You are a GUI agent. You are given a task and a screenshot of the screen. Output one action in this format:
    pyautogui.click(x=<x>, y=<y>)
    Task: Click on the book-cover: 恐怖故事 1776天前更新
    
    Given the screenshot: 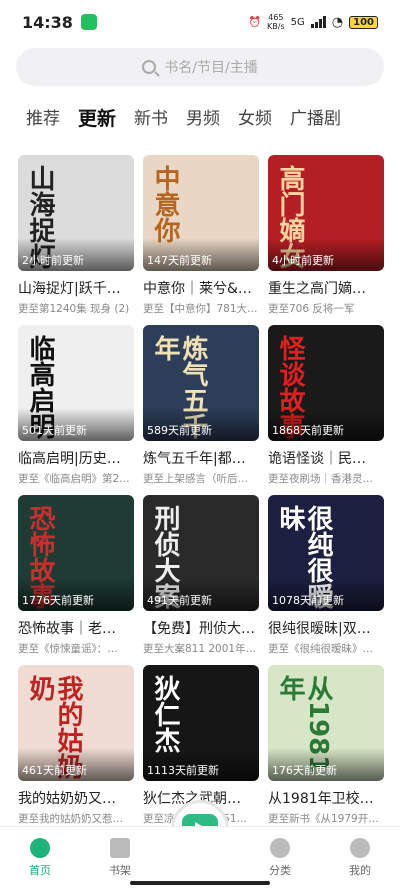 What is the action you would take?
    pyautogui.click(x=76, y=553)
    